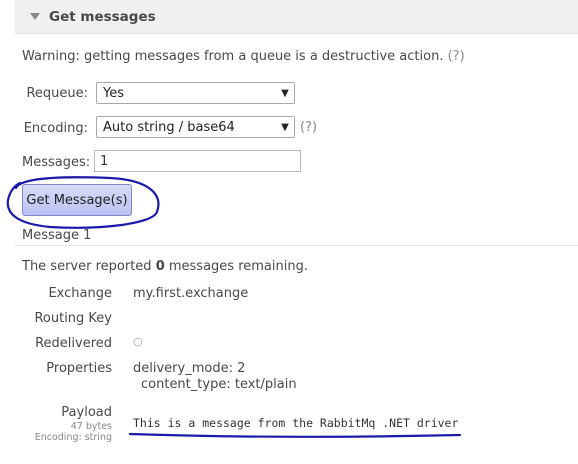 The image size is (578, 464). What do you see at coordinates (73, 318) in the screenshot?
I see `routing-key-label: Routing Key` at bounding box center [73, 318].